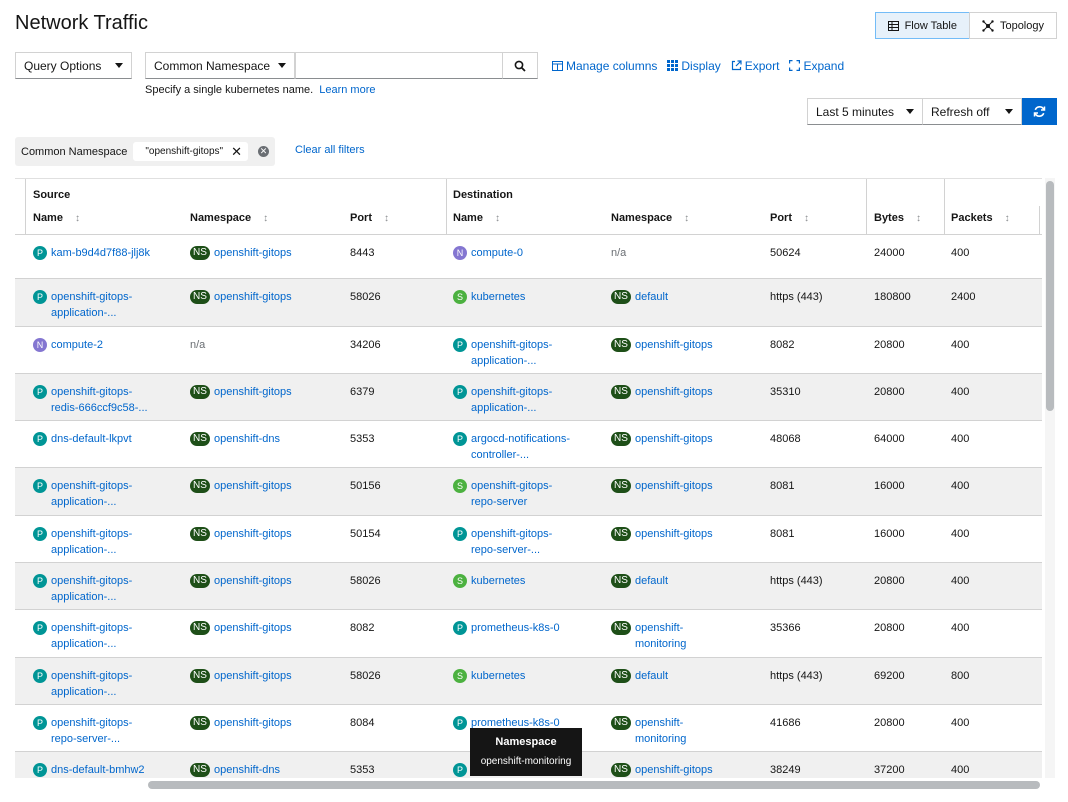 The height and width of the screenshot is (802, 1068). I want to click on source-name-link: Pdns-default-bmhw2, so click(89, 770).